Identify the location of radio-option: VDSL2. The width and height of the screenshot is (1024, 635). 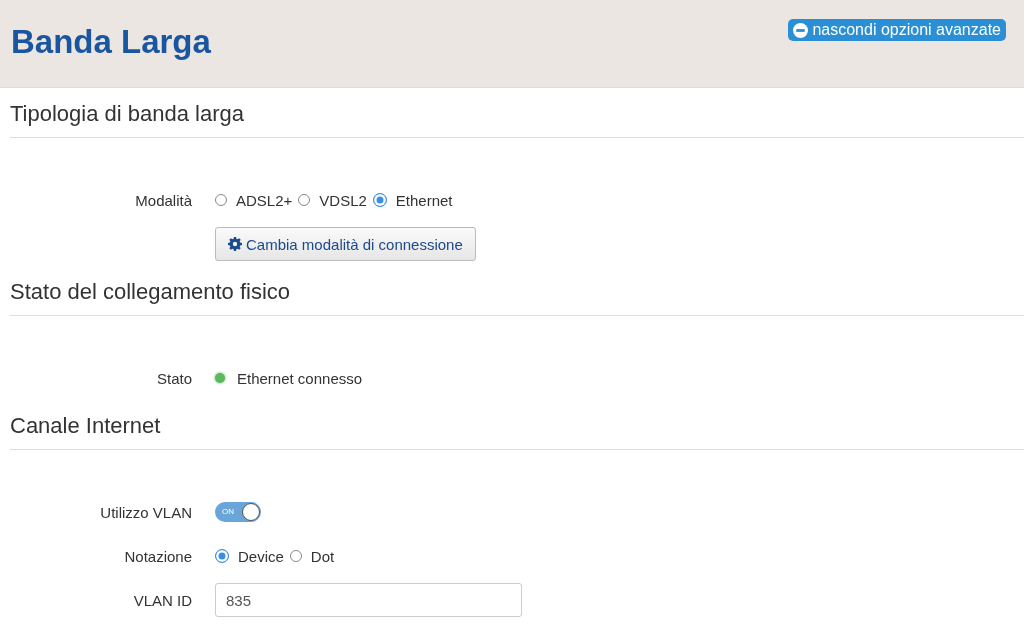
(332, 200).